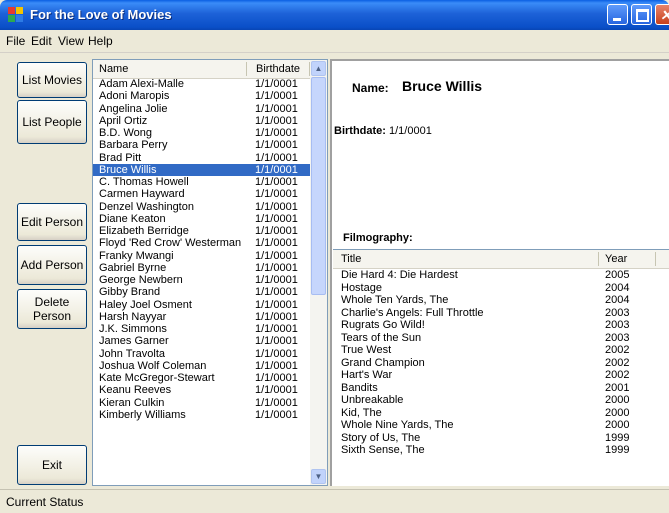 The height and width of the screenshot is (513, 669). What do you see at coordinates (617, 312) in the screenshot?
I see `film-year: 2003` at bounding box center [617, 312].